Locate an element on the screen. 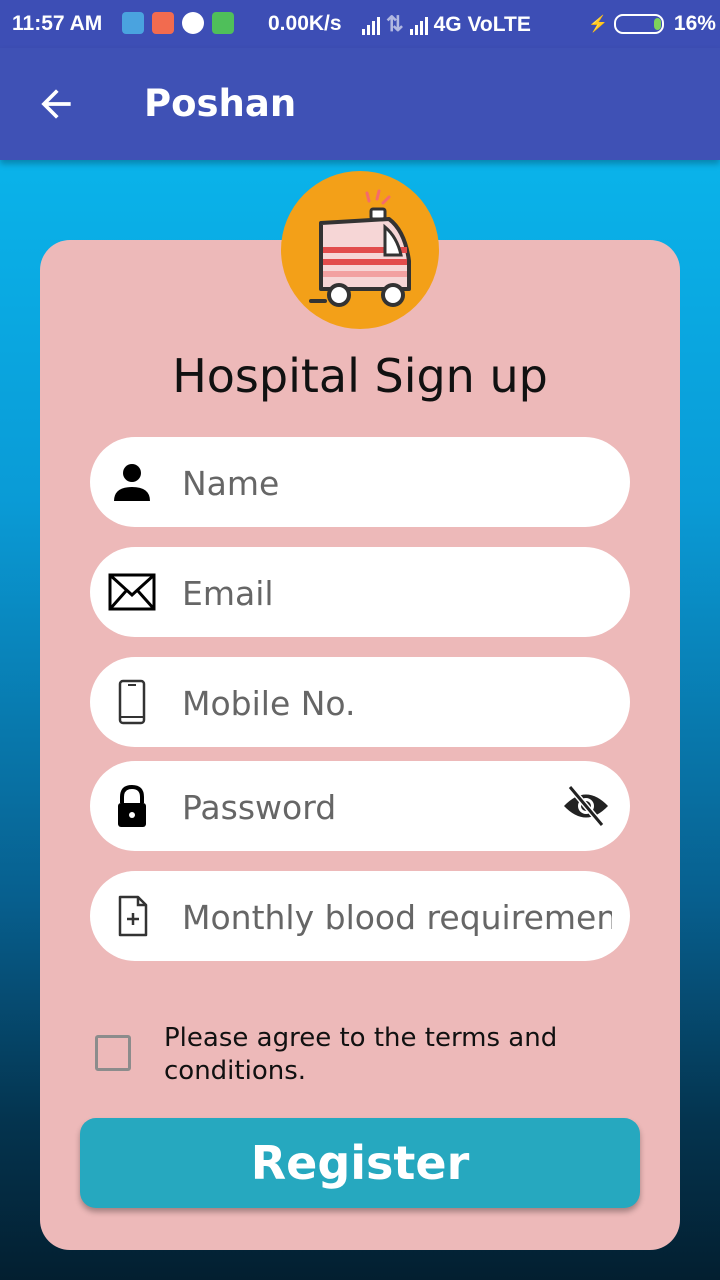 The height and width of the screenshot is (1280, 720). ambulance-icon is located at coordinates (360, 248).